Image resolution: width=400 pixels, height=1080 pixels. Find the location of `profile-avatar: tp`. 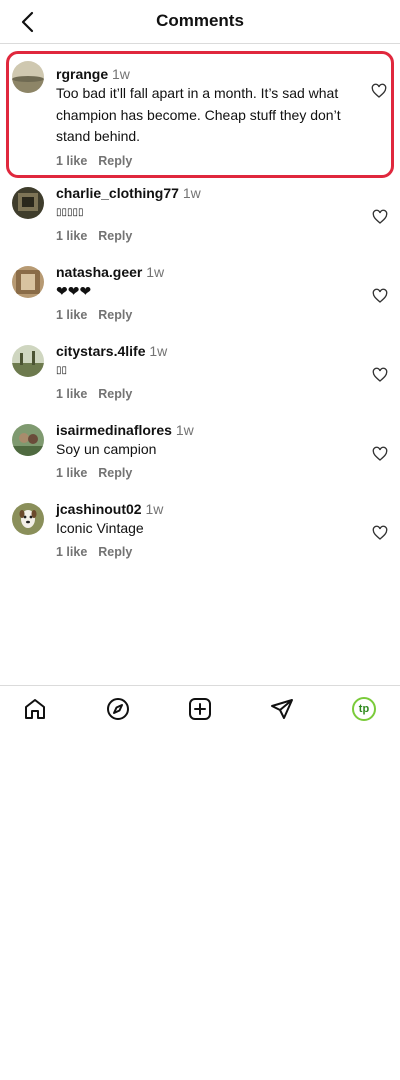

profile-avatar: tp is located at coordinates (364, 709).